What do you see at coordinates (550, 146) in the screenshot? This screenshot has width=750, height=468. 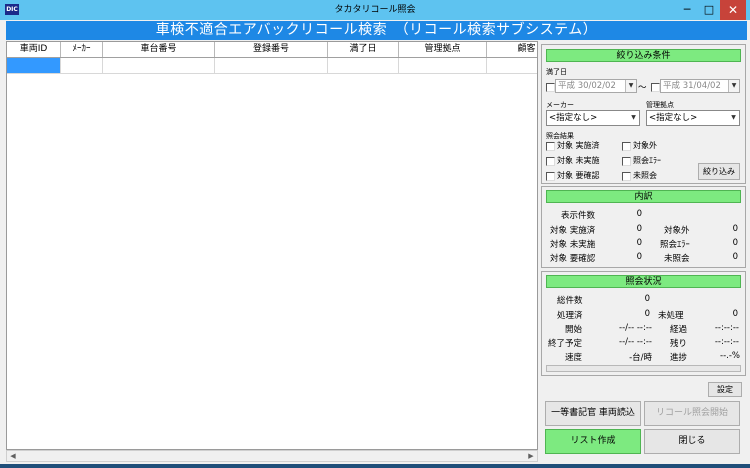 I see `checkbox-target-done` at bounding box center [550, 146].